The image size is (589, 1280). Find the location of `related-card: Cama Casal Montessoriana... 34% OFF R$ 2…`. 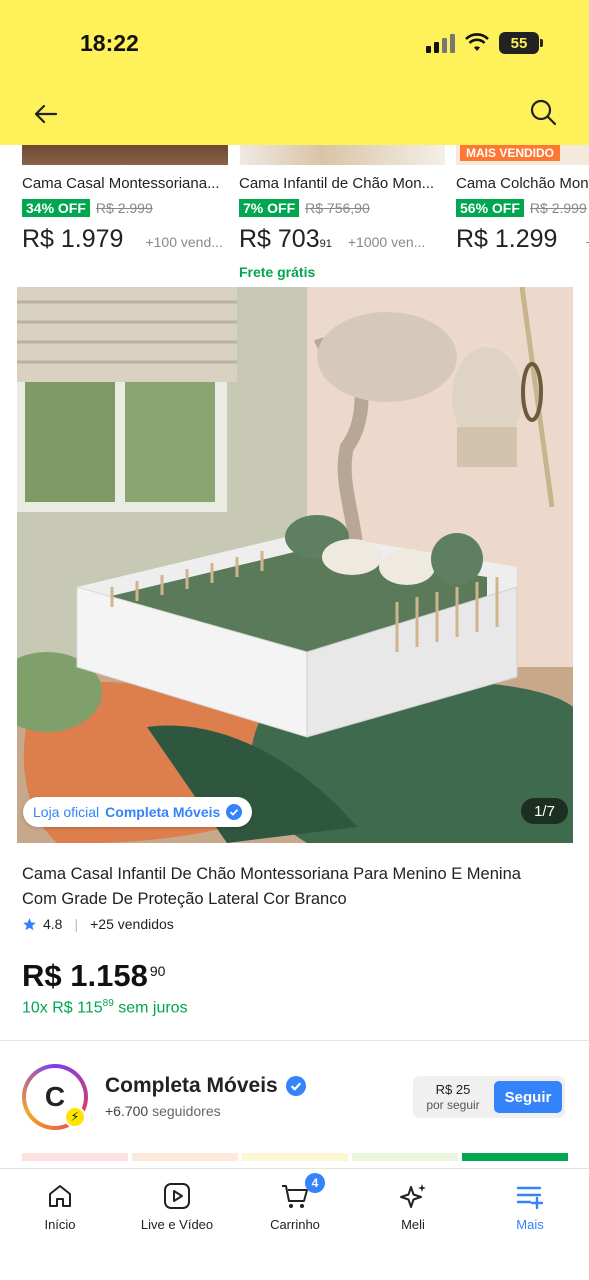

related-card: Cama Casal Montessoriana... 34% OFF R$ 2… is located at coordinates (127, 214).